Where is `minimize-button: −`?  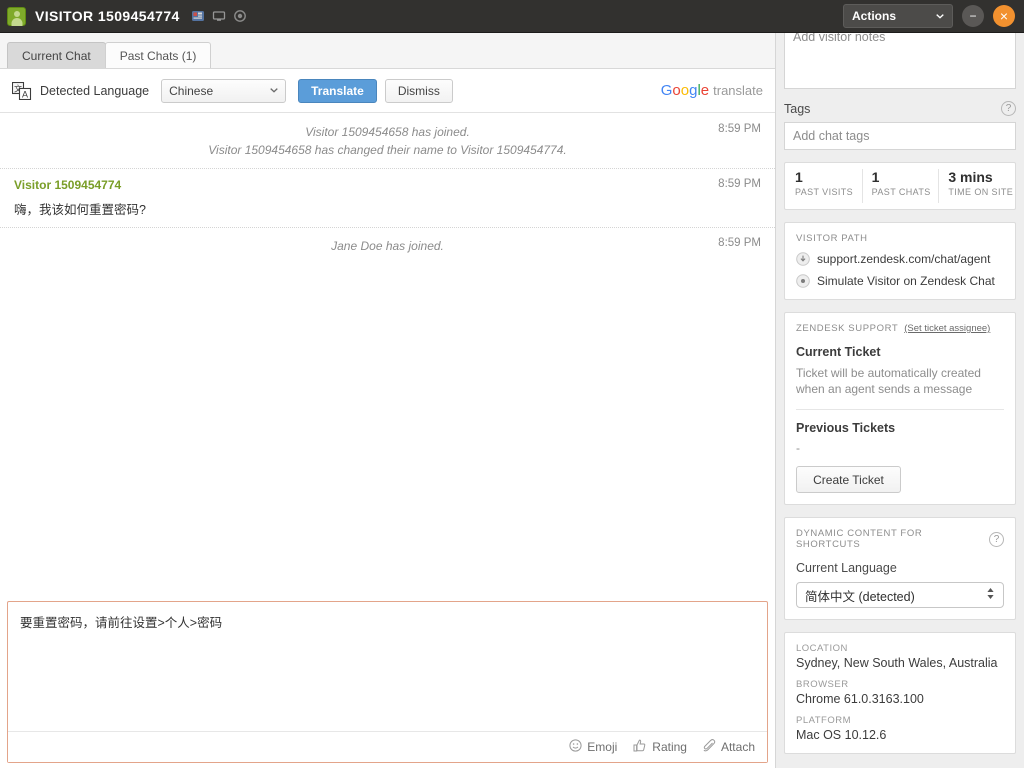
minimize-button: − is located at coordinates (973, 16).